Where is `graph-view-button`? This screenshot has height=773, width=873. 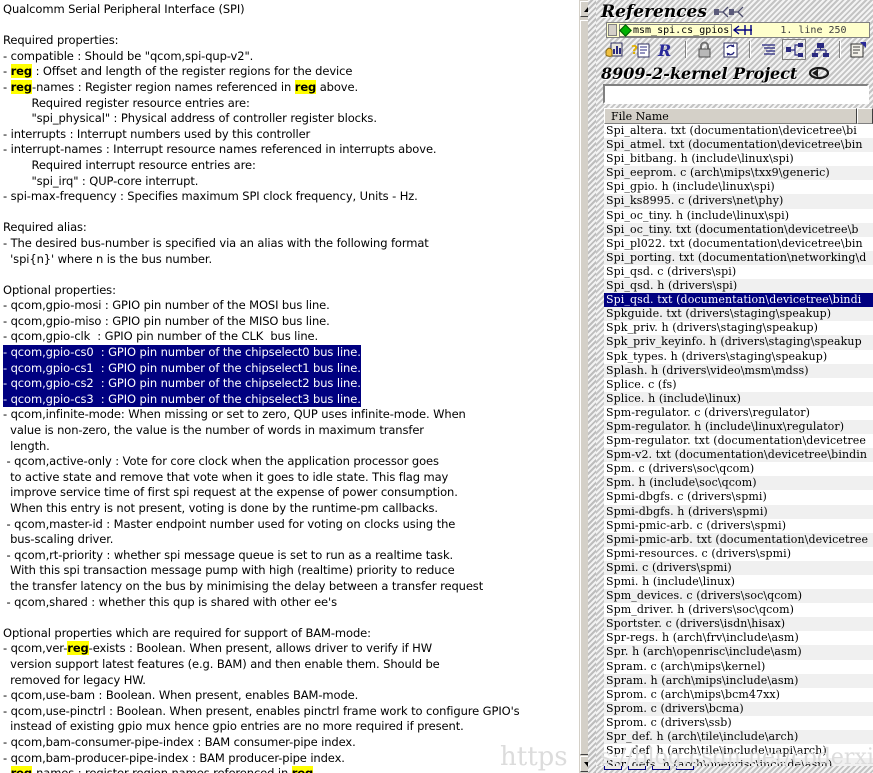 graph-view-button is located at coordinates (794, 49).